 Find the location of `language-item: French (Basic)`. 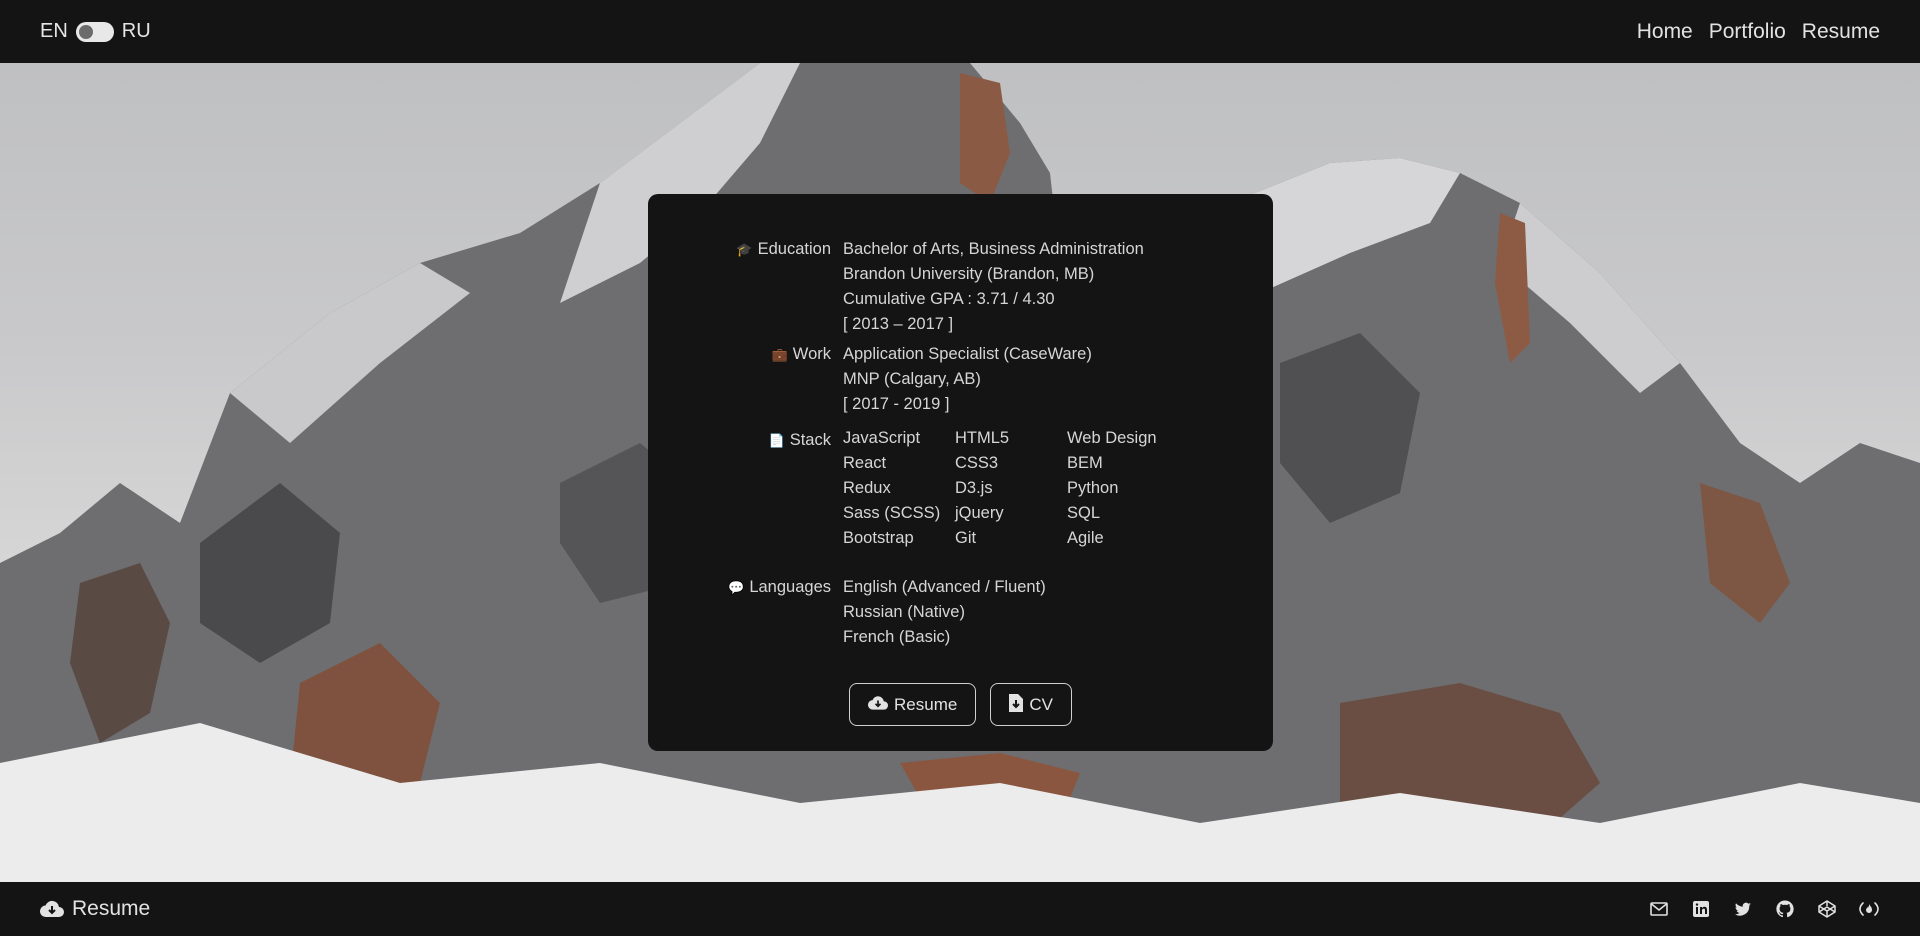

language-item: French (Basic) is located at coordinates (897, 637).